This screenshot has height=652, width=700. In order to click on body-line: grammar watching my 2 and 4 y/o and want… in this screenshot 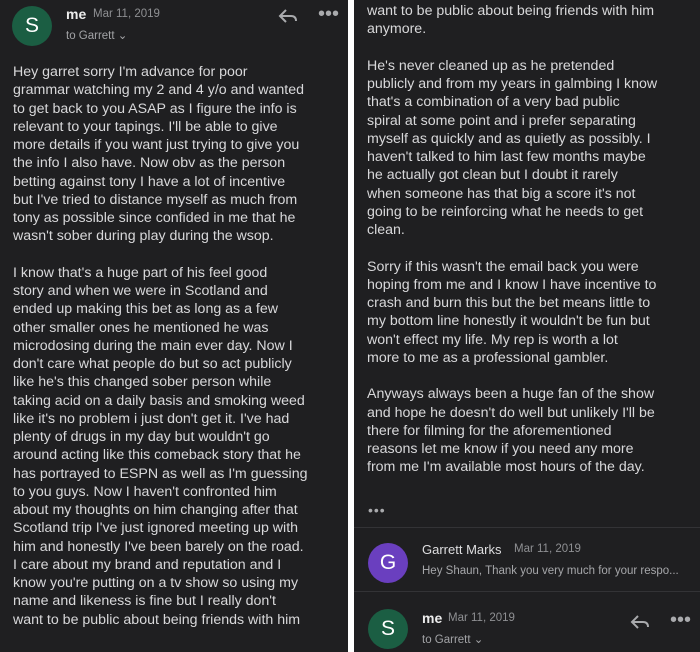, I will do `click(158, 90)`.